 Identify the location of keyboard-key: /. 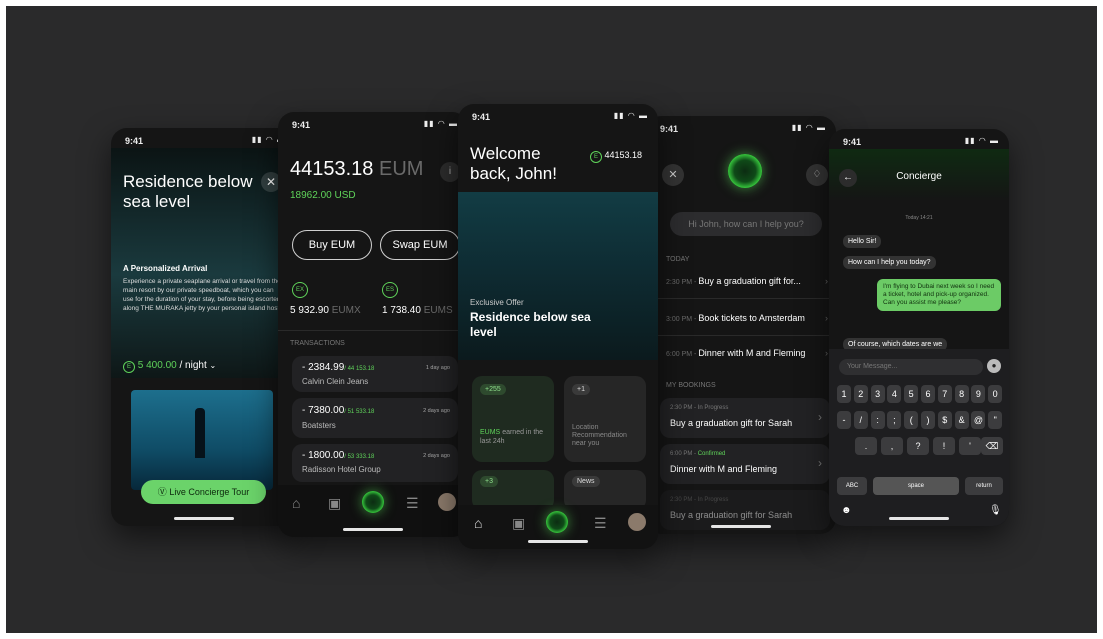
(860, 420).